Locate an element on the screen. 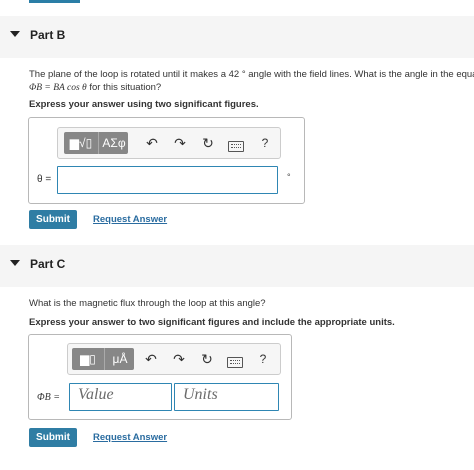 This screenshot has height=470, width=474. part-b-answer-box: ▆√▯ ΑΣφ ↶ ↷ ↻ ? θ = ° is located at coordinates (166, 160).